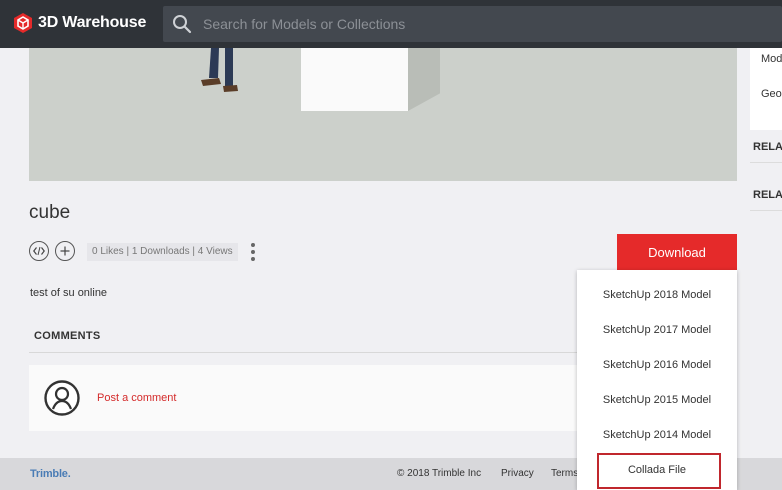 This screenshot has height=490, width=782. What do you see at coordinates (162, 252) in the screenshot?
I see `model-stats: 0 Likes | 1 Downloads | 4 Views` at bounding box center [162, 252].